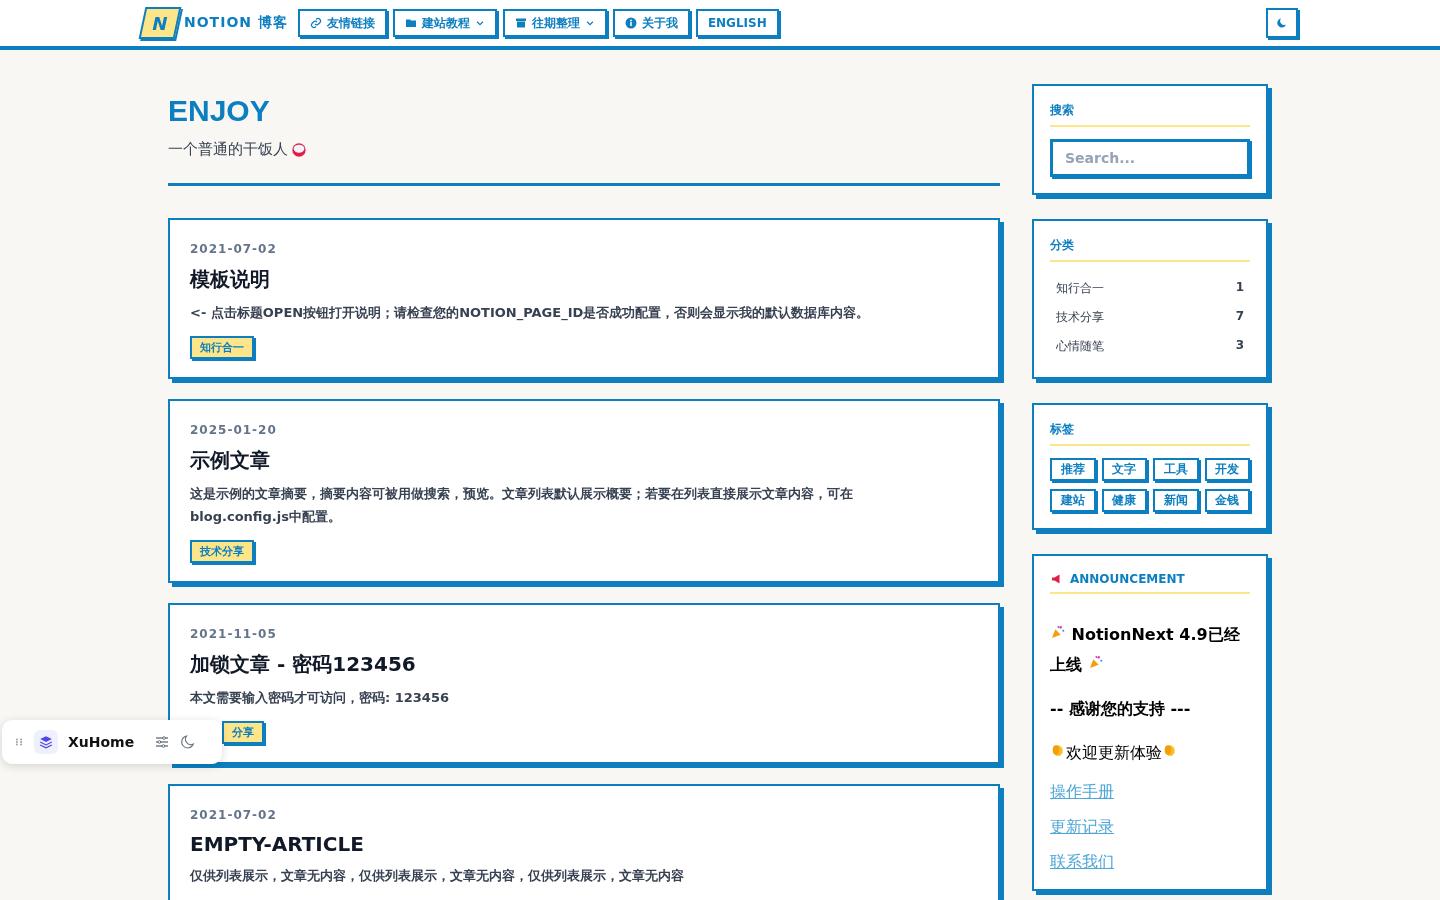  I want to click on announcement-link: 更新记录, so click(1082, 826).